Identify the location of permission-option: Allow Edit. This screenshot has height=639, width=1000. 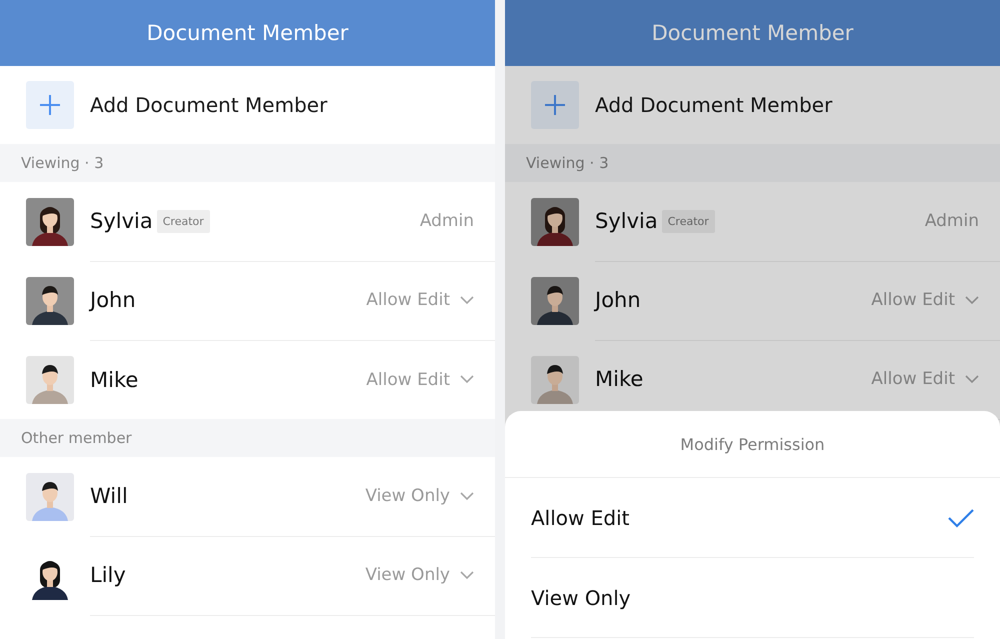
(752, 518).